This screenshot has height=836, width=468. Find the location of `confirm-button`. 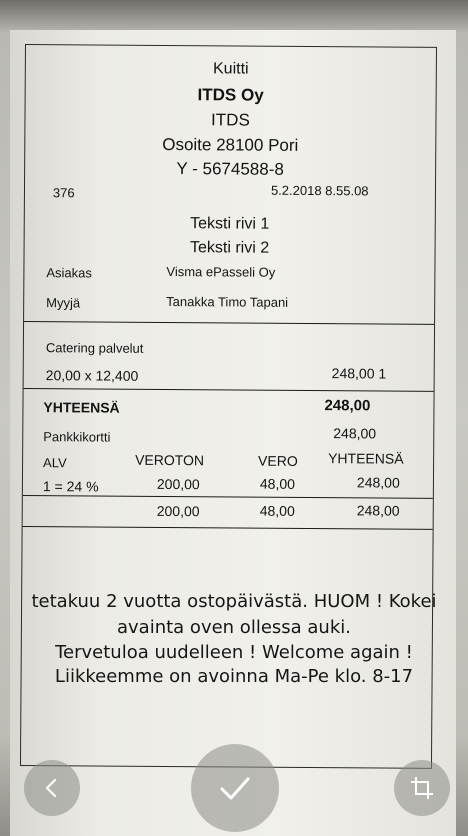

confirm-button is located at coordinates (235, 788).